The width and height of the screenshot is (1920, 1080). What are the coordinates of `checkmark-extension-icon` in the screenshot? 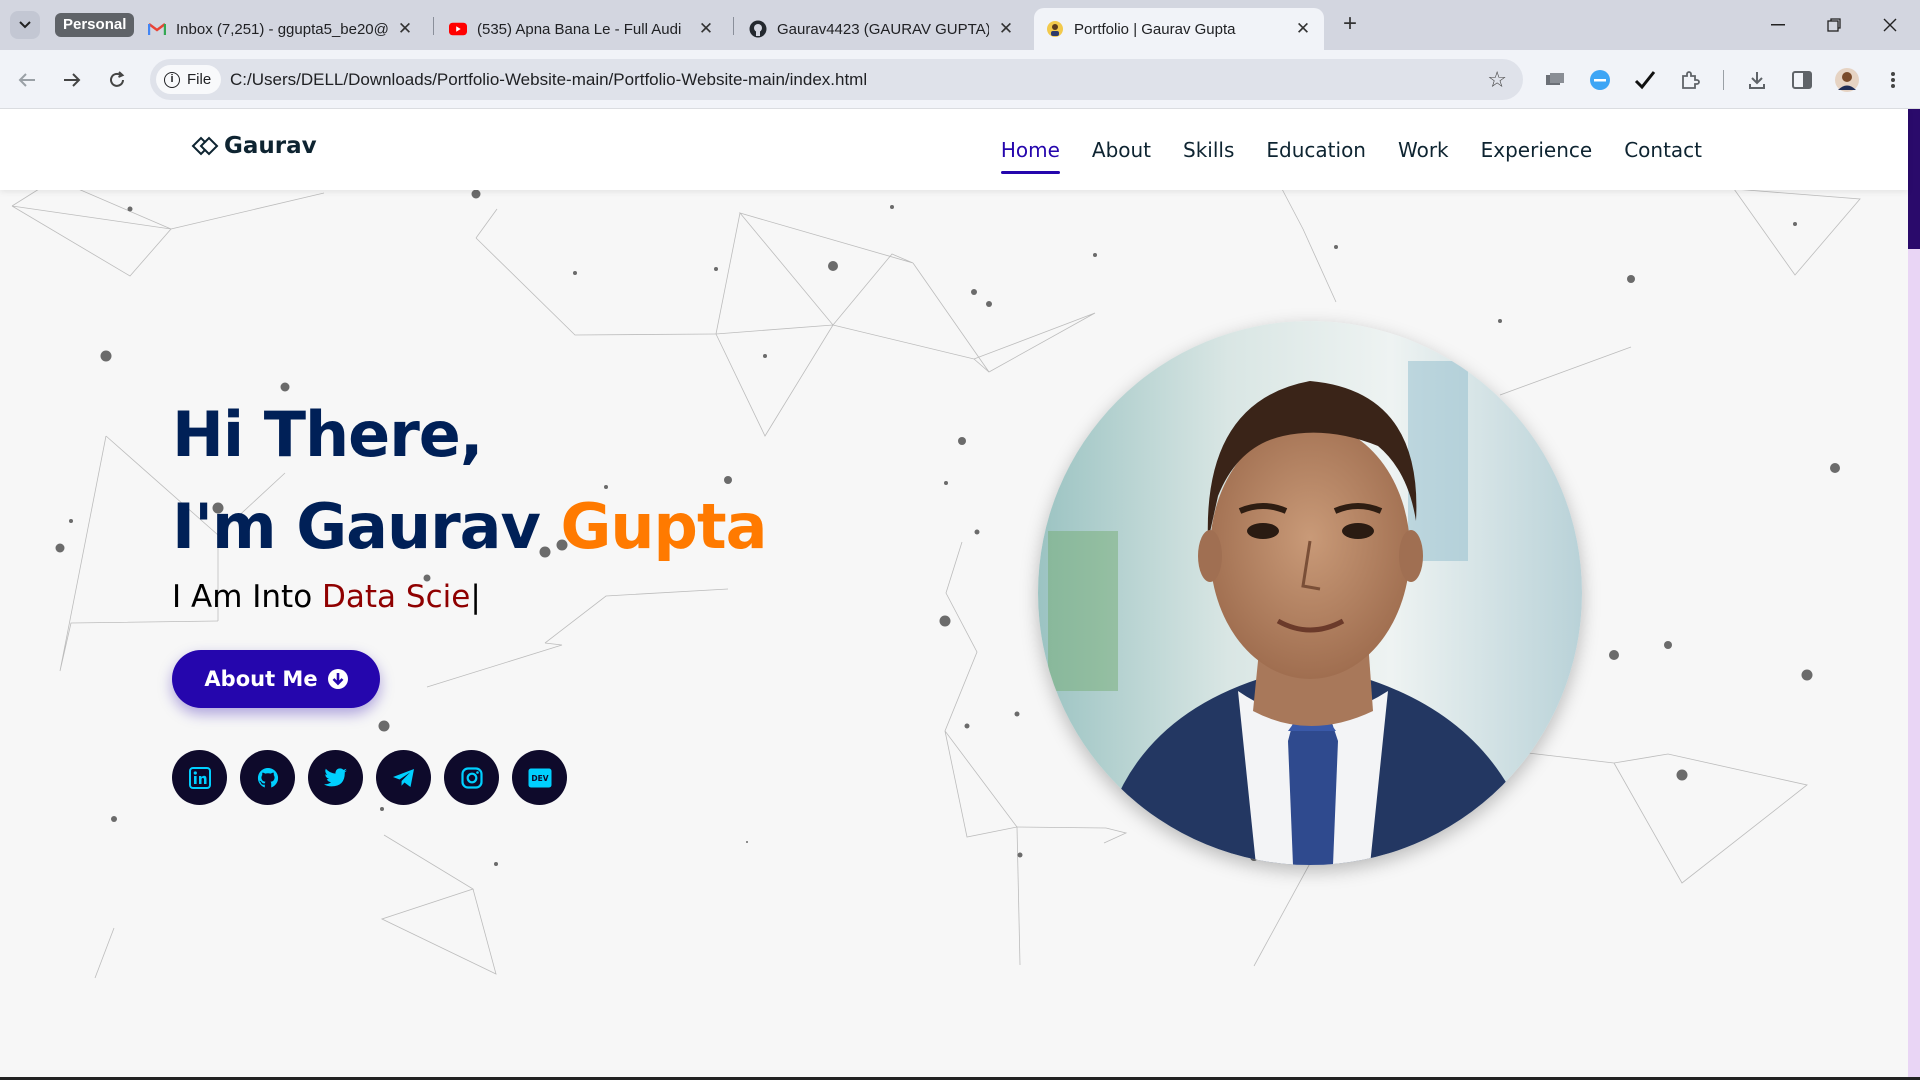 It's located at (1645, 80).